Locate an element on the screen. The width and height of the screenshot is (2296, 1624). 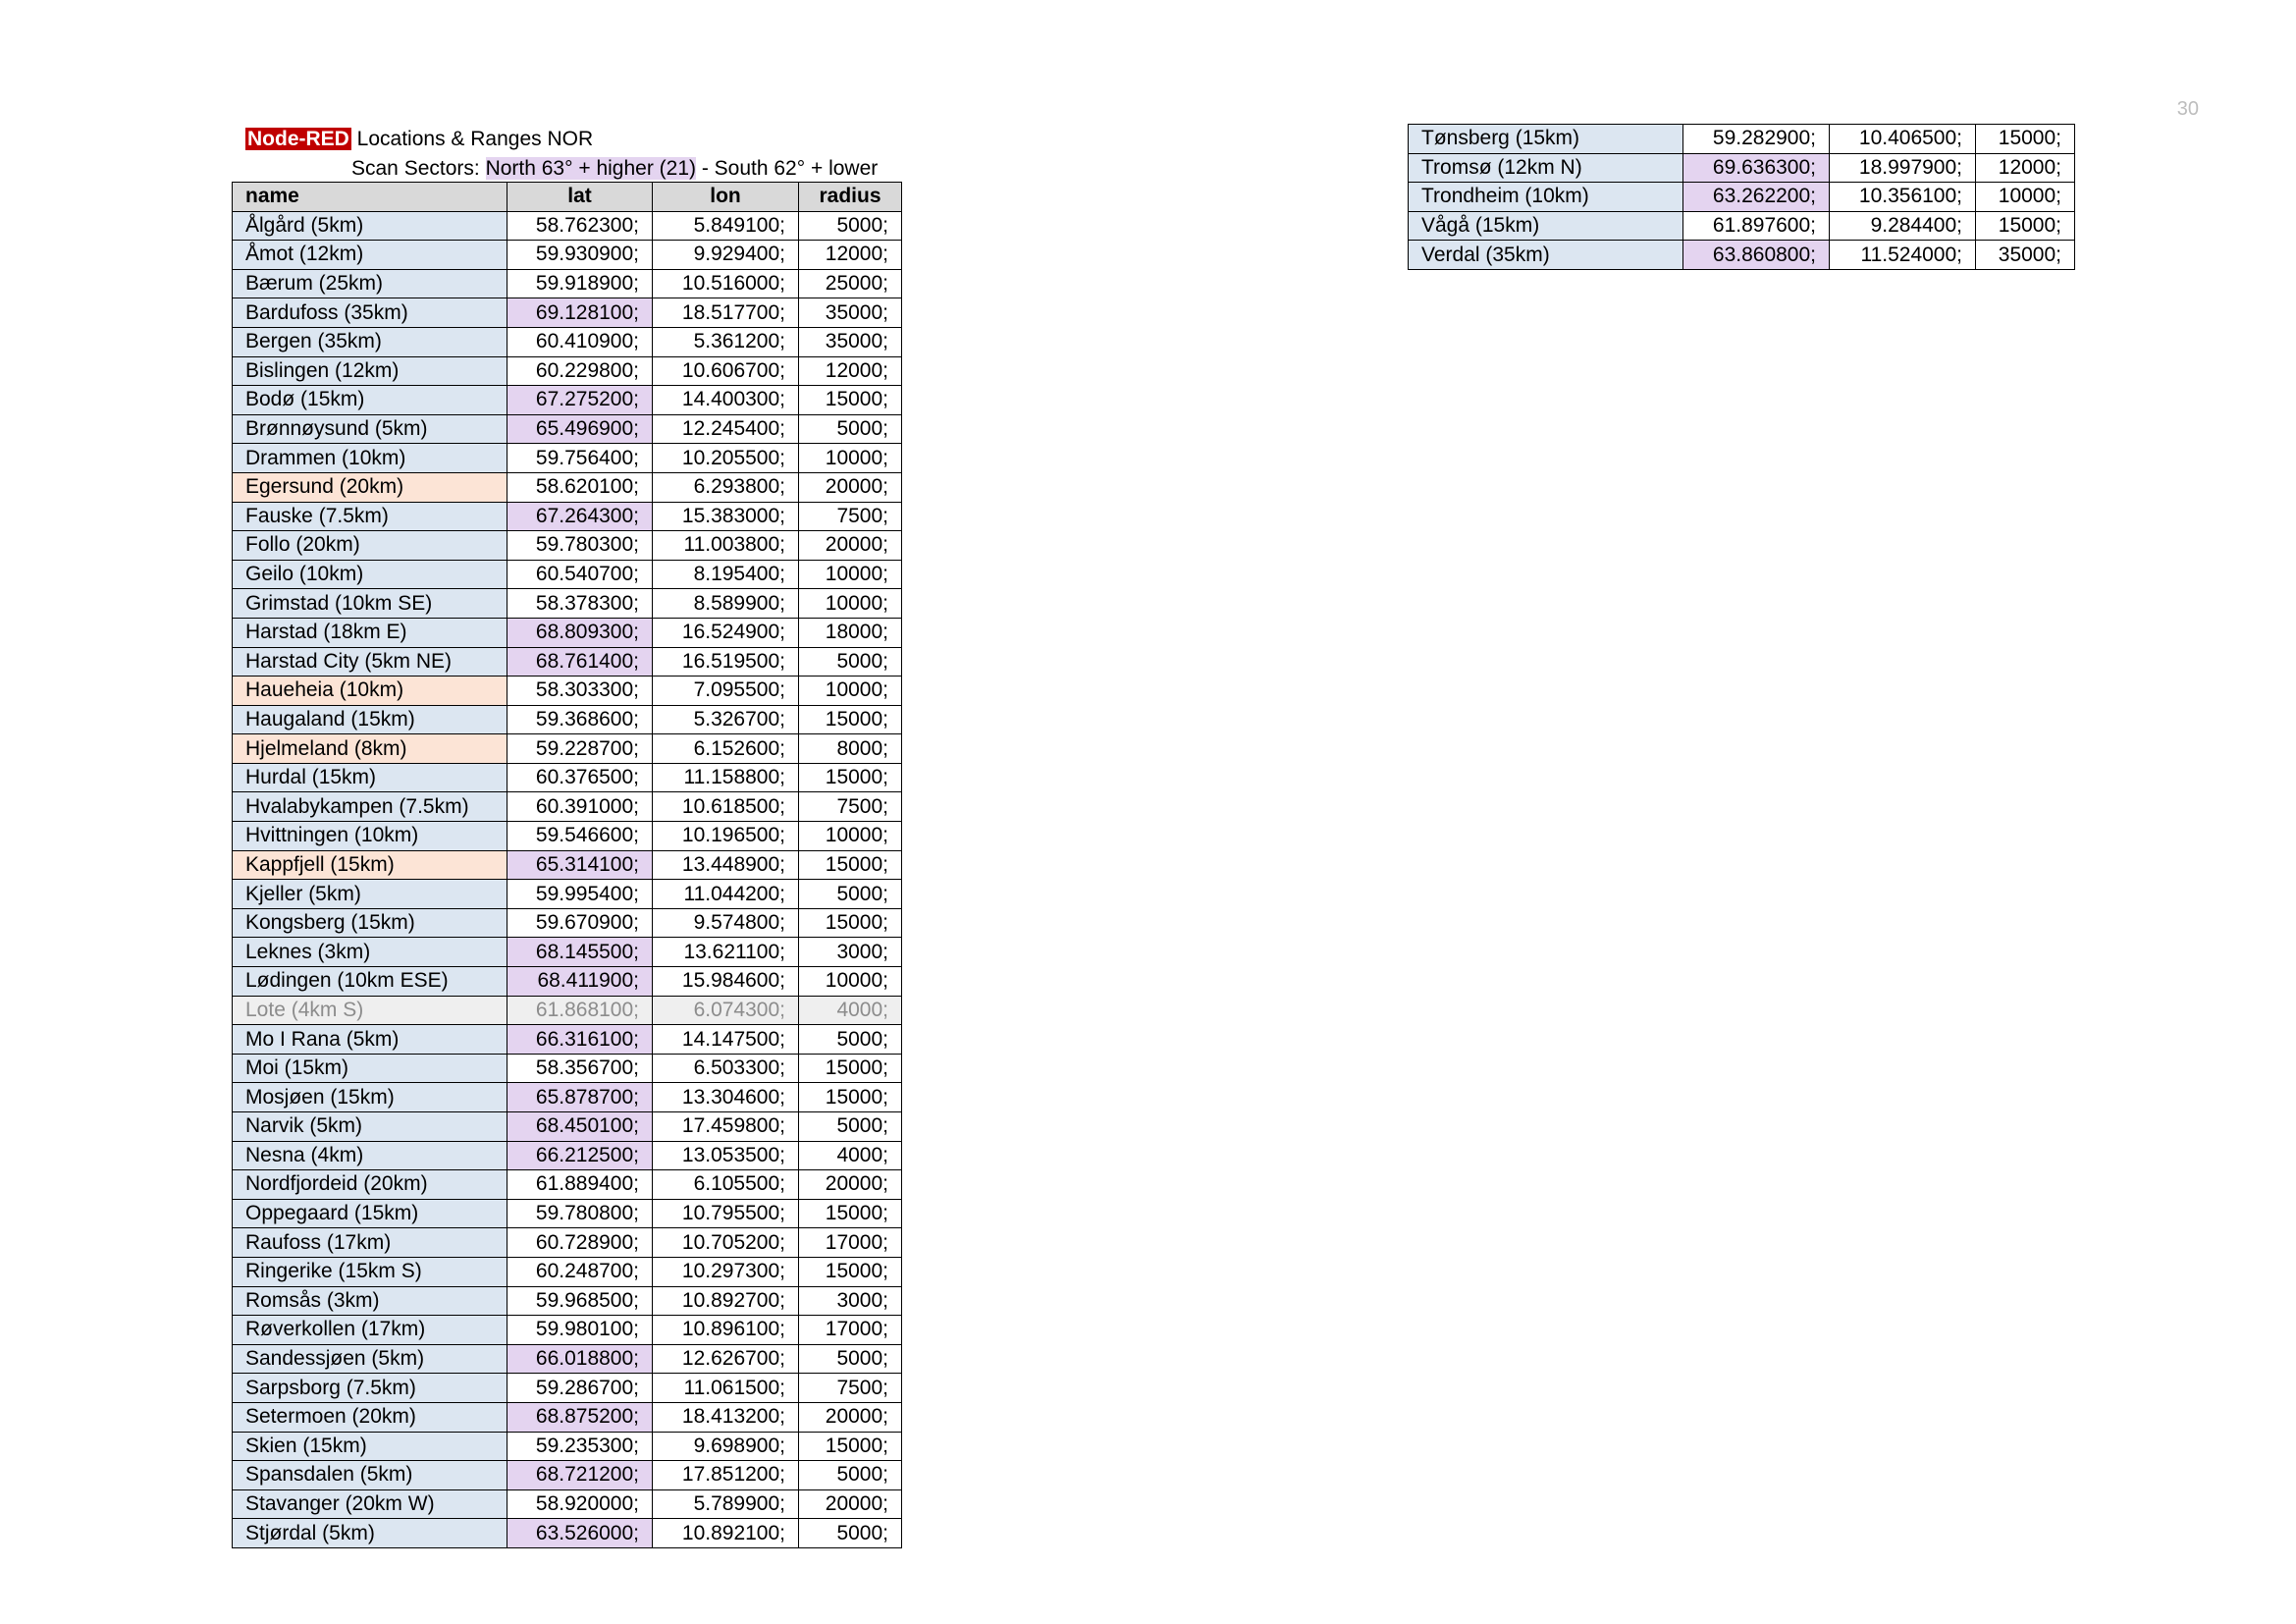
document-title: Node-RED Locations & Ranges NOR is located at coordinates (419, 139).